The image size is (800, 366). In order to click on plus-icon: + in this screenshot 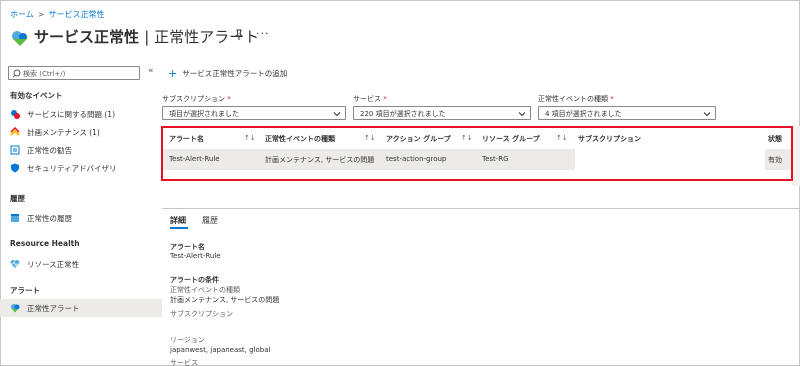, I will do `click(173, 73)`.